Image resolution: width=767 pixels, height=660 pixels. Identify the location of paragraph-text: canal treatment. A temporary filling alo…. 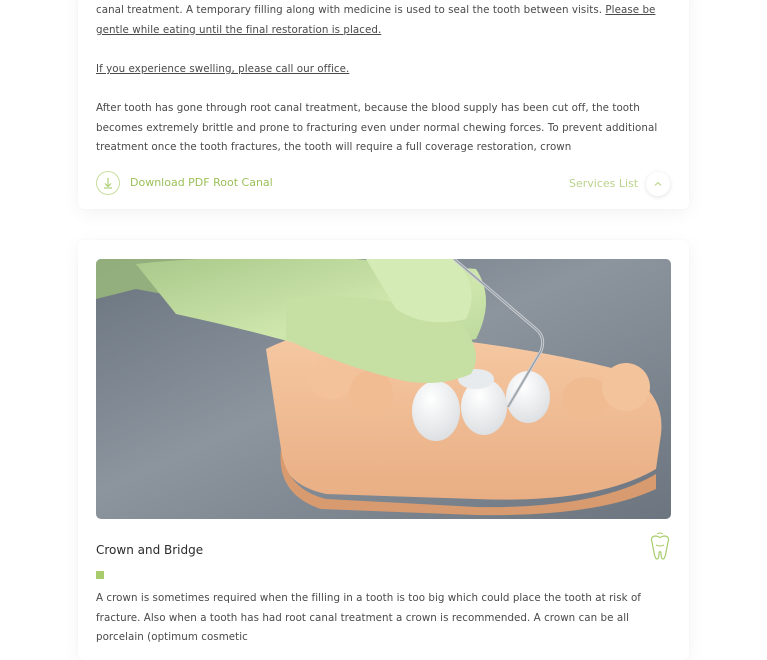
(351, 10).